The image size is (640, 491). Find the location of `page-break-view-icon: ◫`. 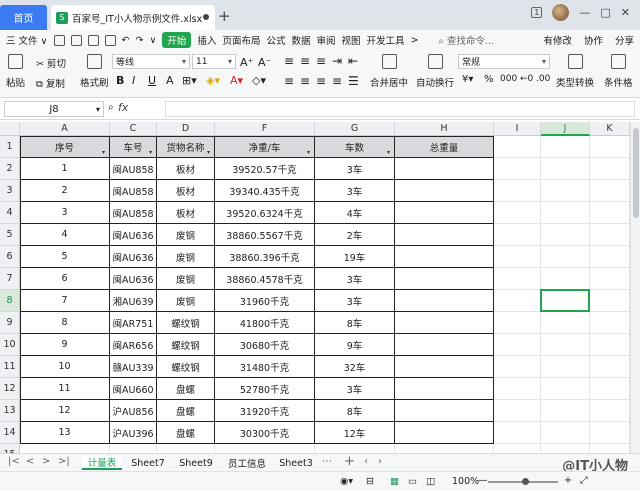

page-break-view-icon: ◫ is located at coordinates (430, 481).